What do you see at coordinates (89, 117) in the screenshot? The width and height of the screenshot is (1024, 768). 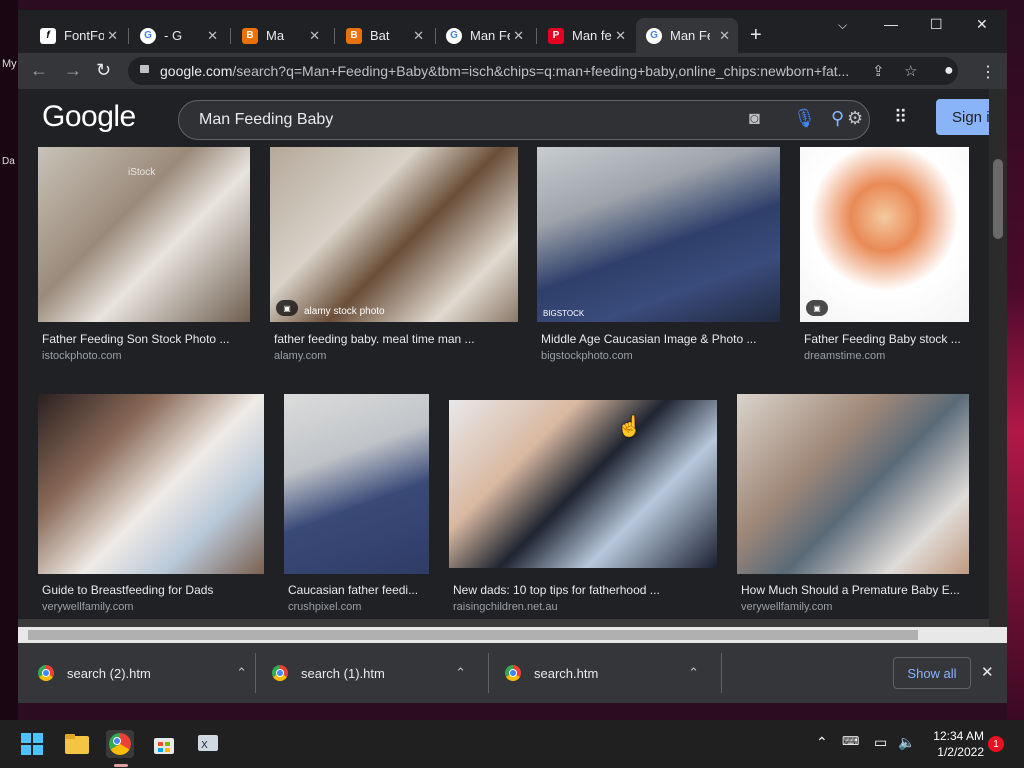 I see `google-logo: Google` at bounding box center [89, 117].